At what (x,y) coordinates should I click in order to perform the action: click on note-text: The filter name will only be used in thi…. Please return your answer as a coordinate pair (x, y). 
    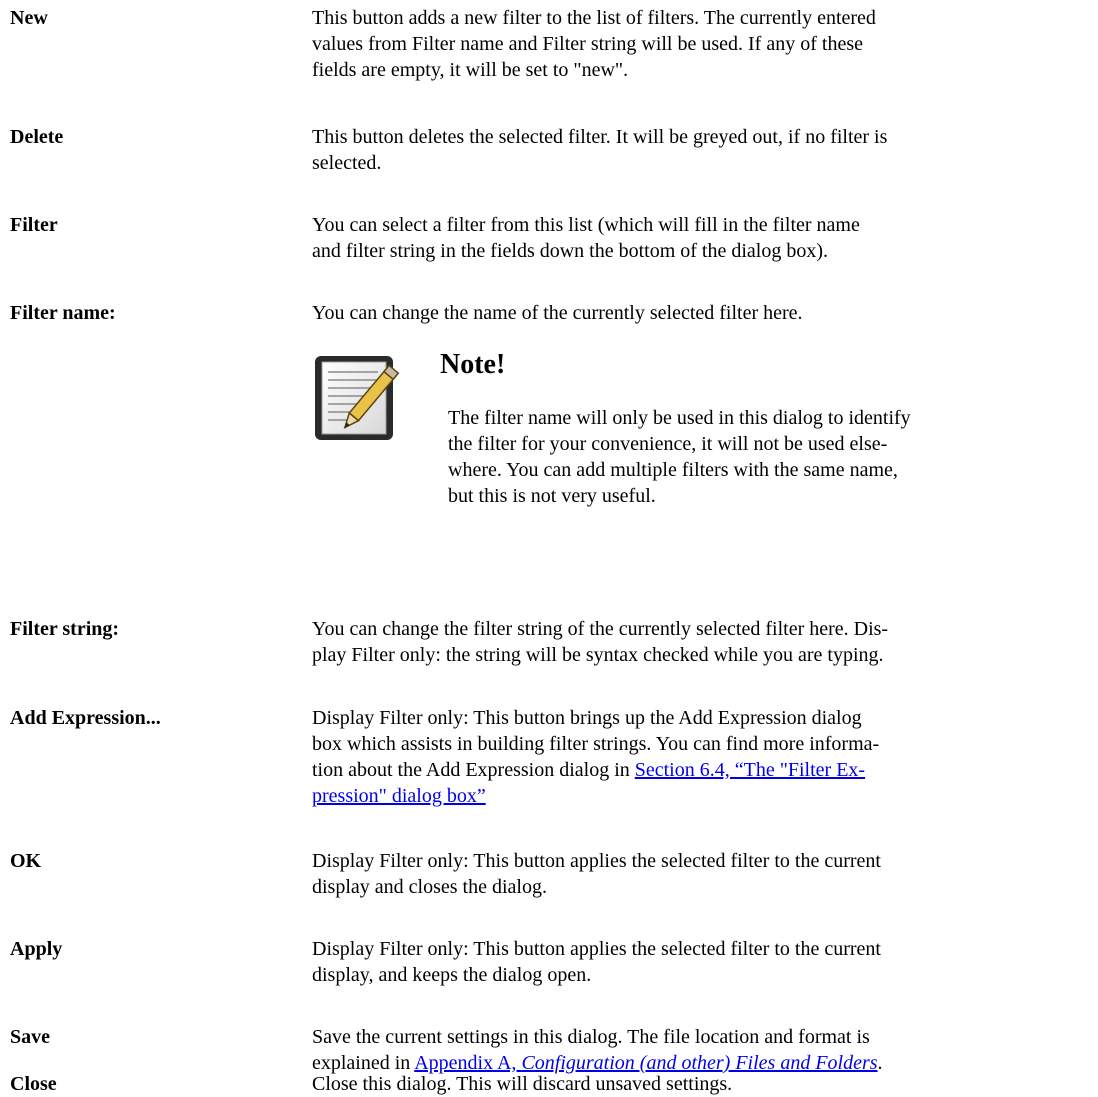
    Looking at the image, I should click on (682, 457).